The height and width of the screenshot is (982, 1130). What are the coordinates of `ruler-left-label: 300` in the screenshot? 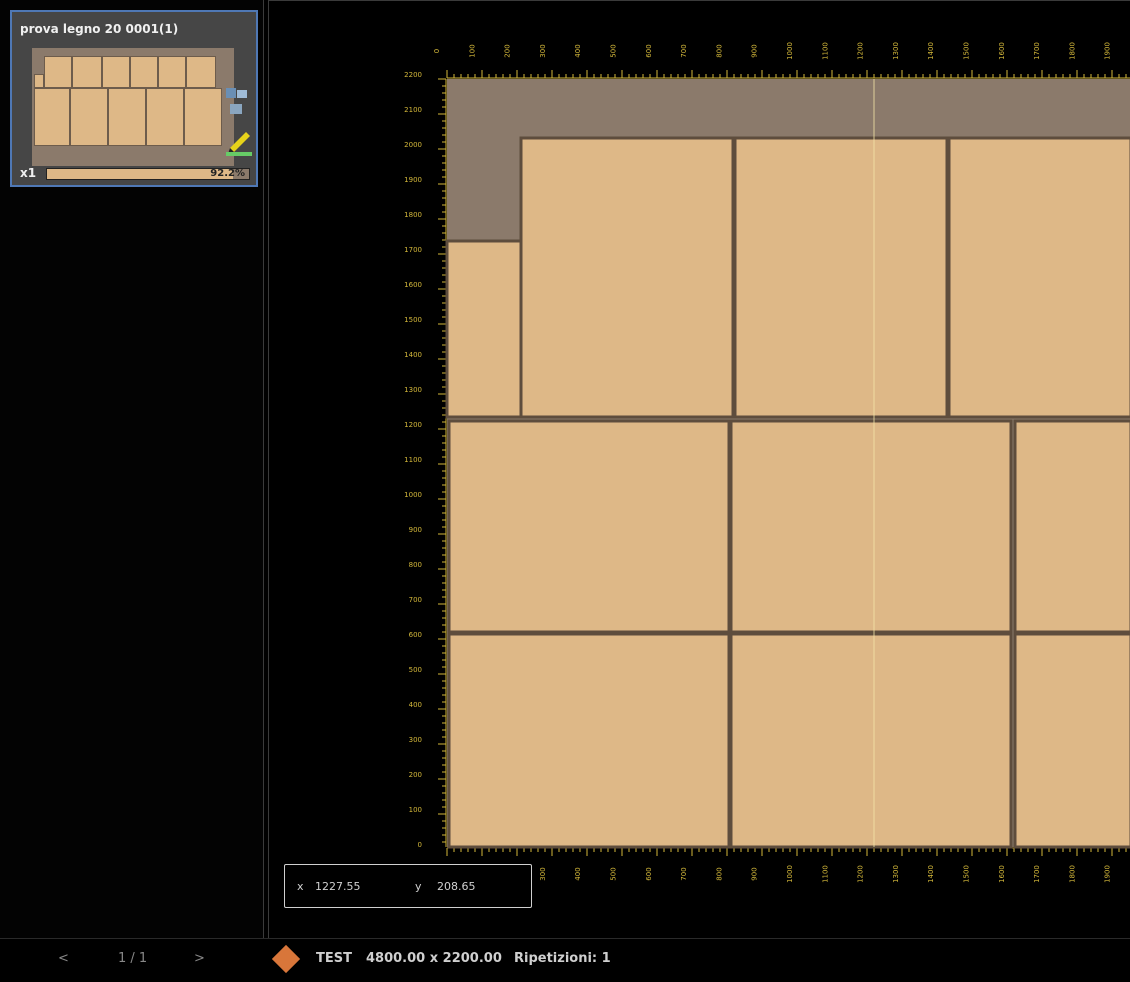 It's located at (415, 740).